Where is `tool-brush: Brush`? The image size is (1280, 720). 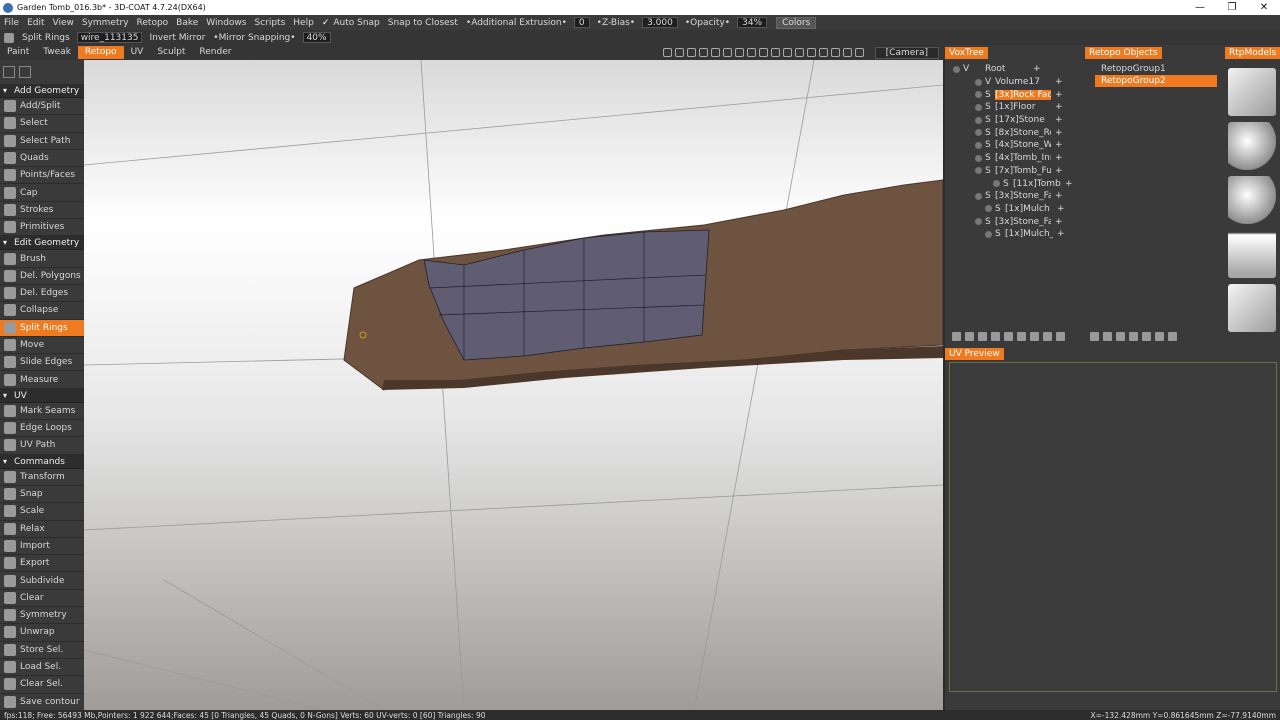
tool-brush: Brush is located at coordinates (42, 259).